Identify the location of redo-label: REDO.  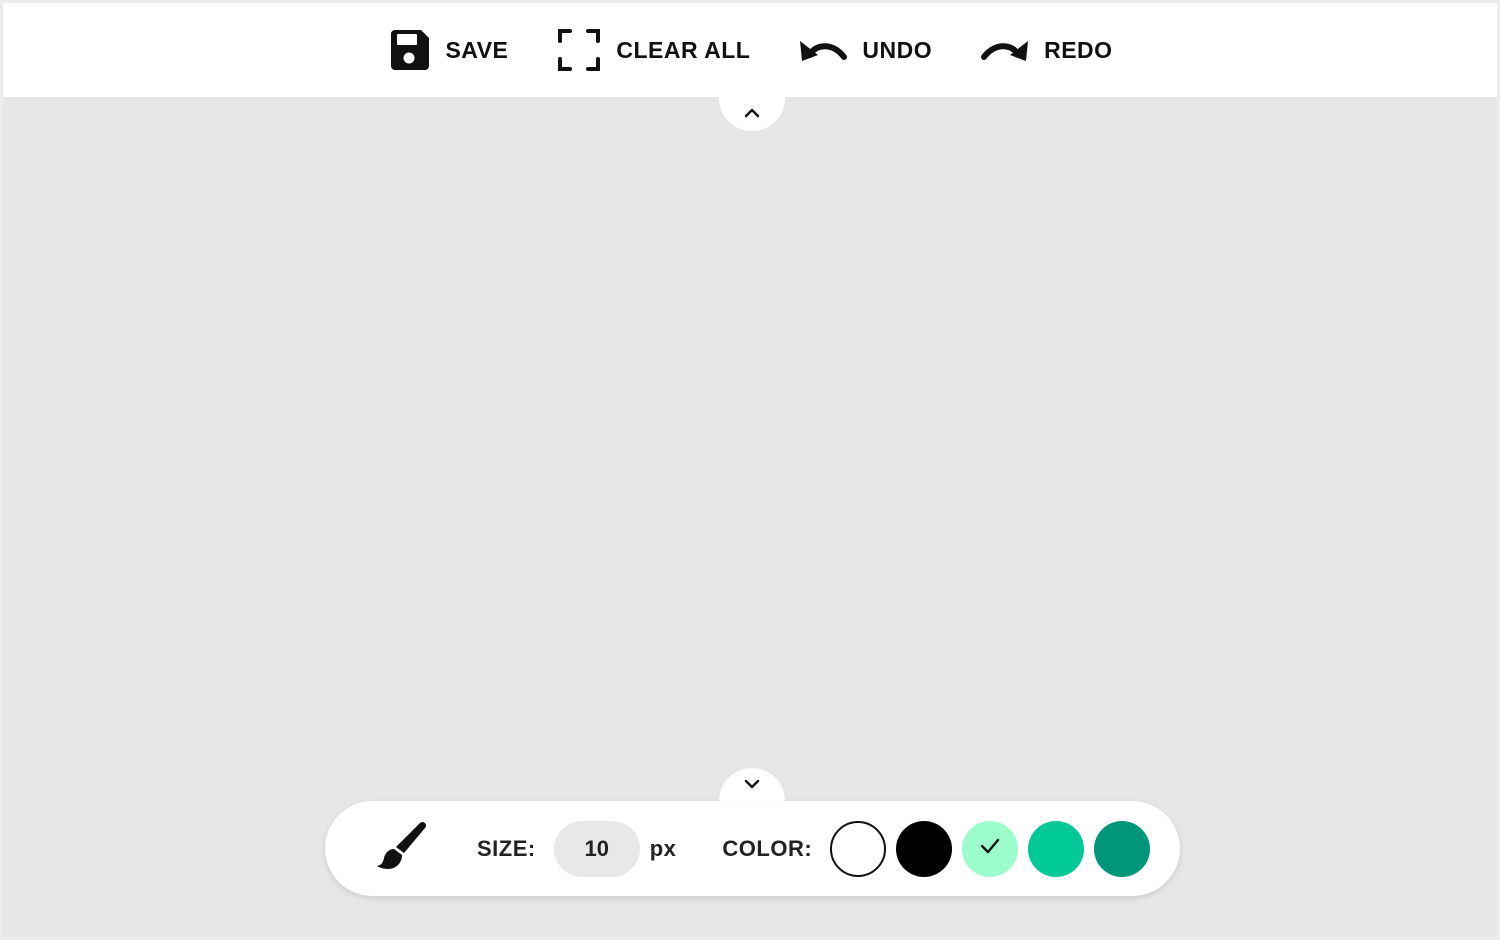
(1078, 49).